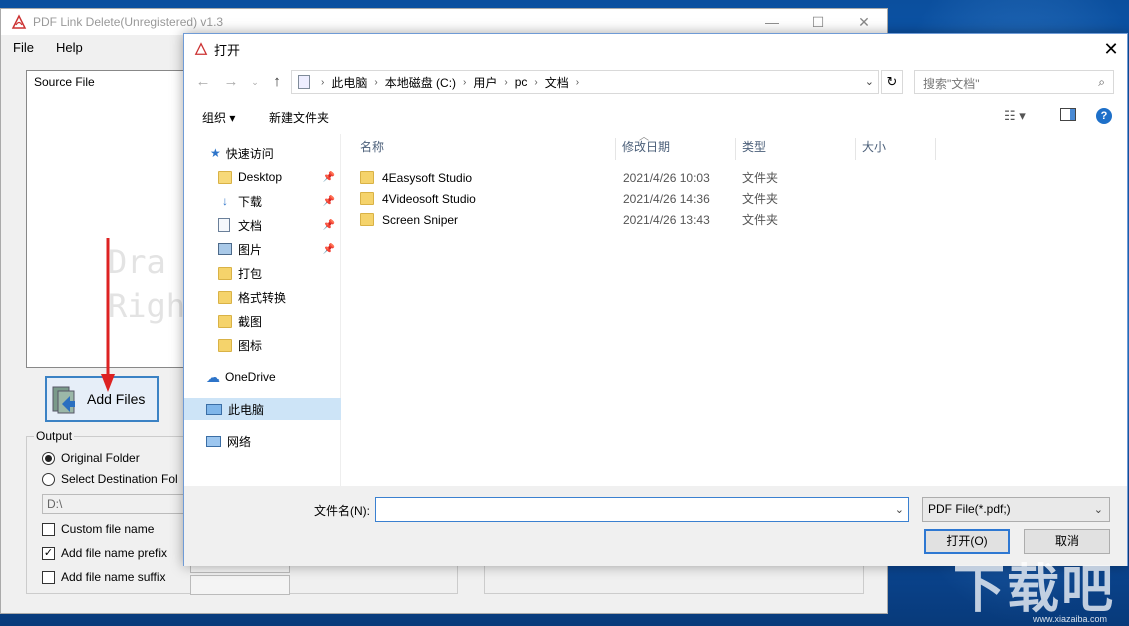 The height and width of the screenshot is (626, 1129). Describe the element at coordinates (1101, 82) in the screenshot. I see `search-icon: ⌕` at that location.